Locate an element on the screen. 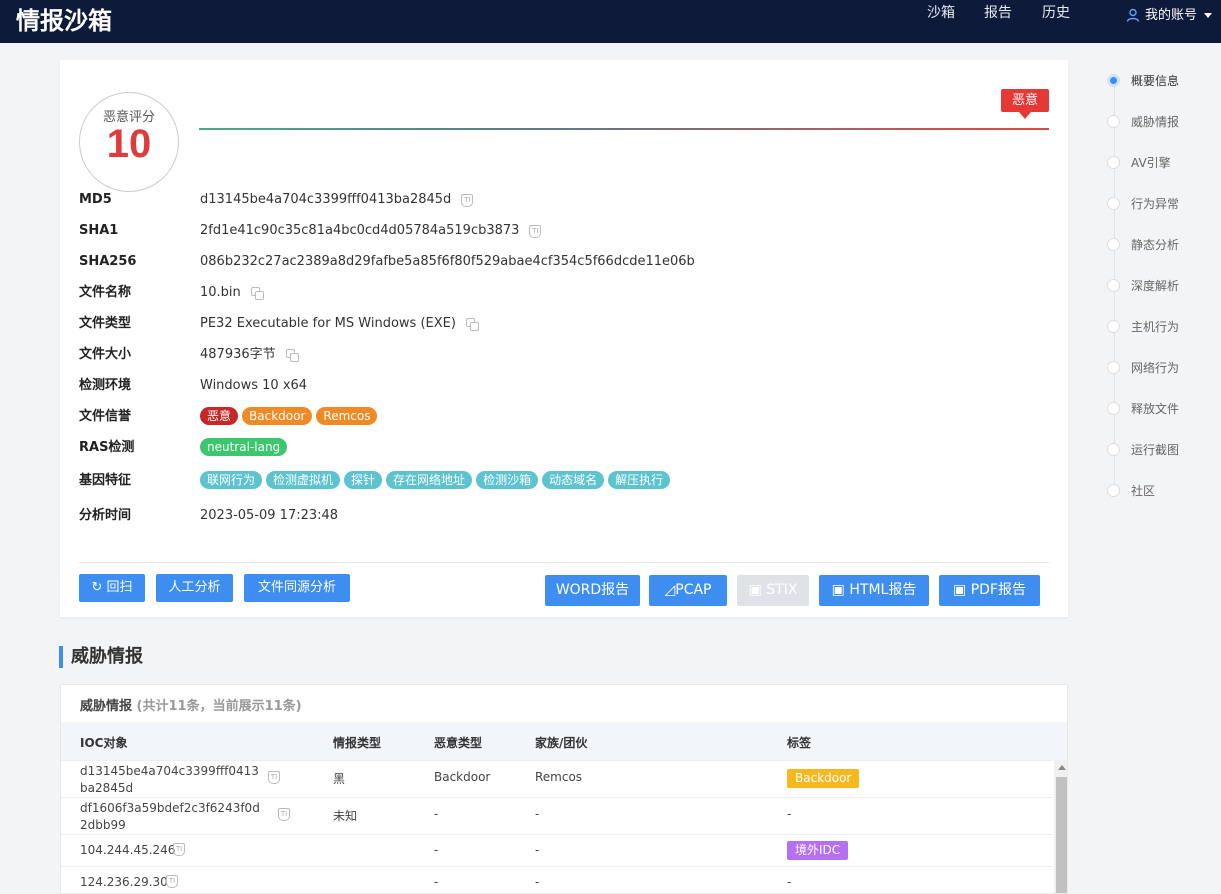  family: Remcos is located at coordinates (559, 777).